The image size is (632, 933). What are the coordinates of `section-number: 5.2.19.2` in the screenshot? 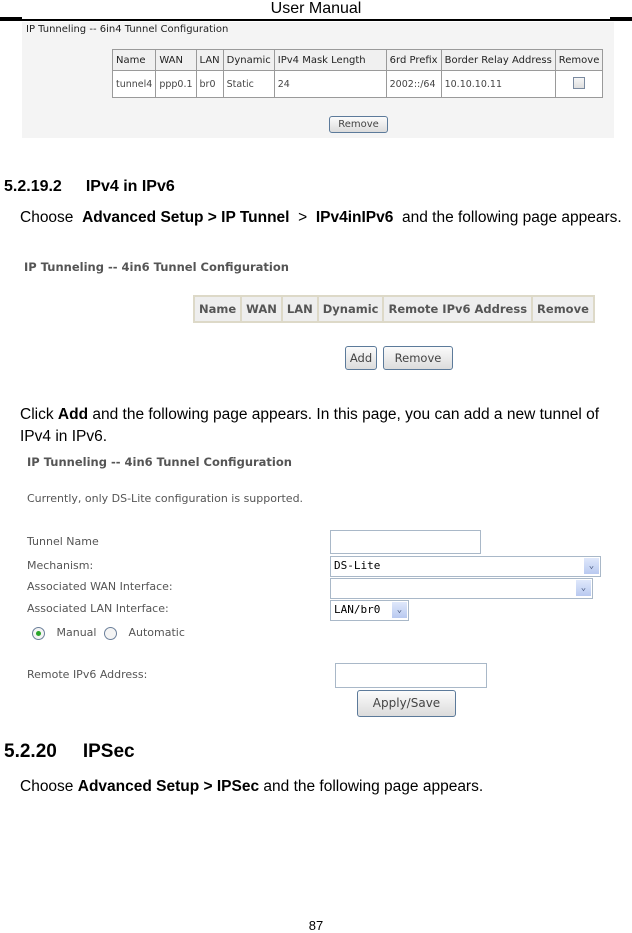 It's located at (33, 186).